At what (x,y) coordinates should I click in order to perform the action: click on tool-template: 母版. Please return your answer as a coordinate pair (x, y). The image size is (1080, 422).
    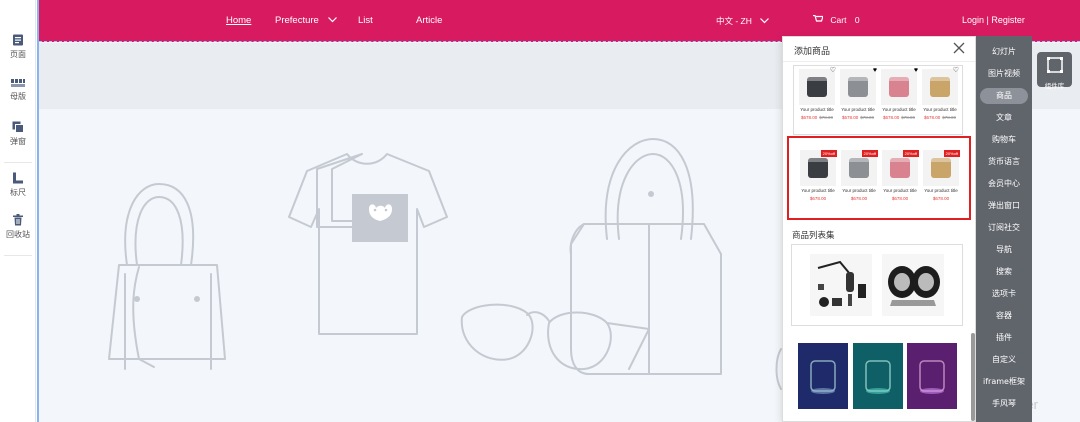
    Looking at the image, I should click on (18, 90).